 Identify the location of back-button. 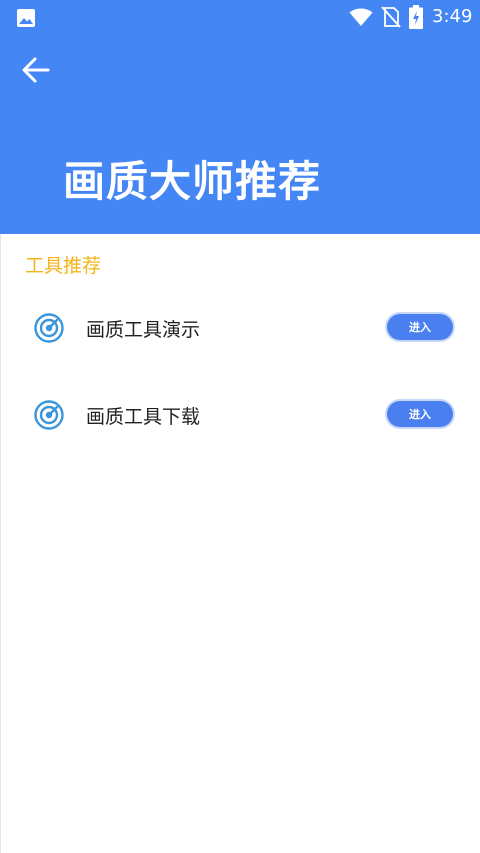
(36, 70).